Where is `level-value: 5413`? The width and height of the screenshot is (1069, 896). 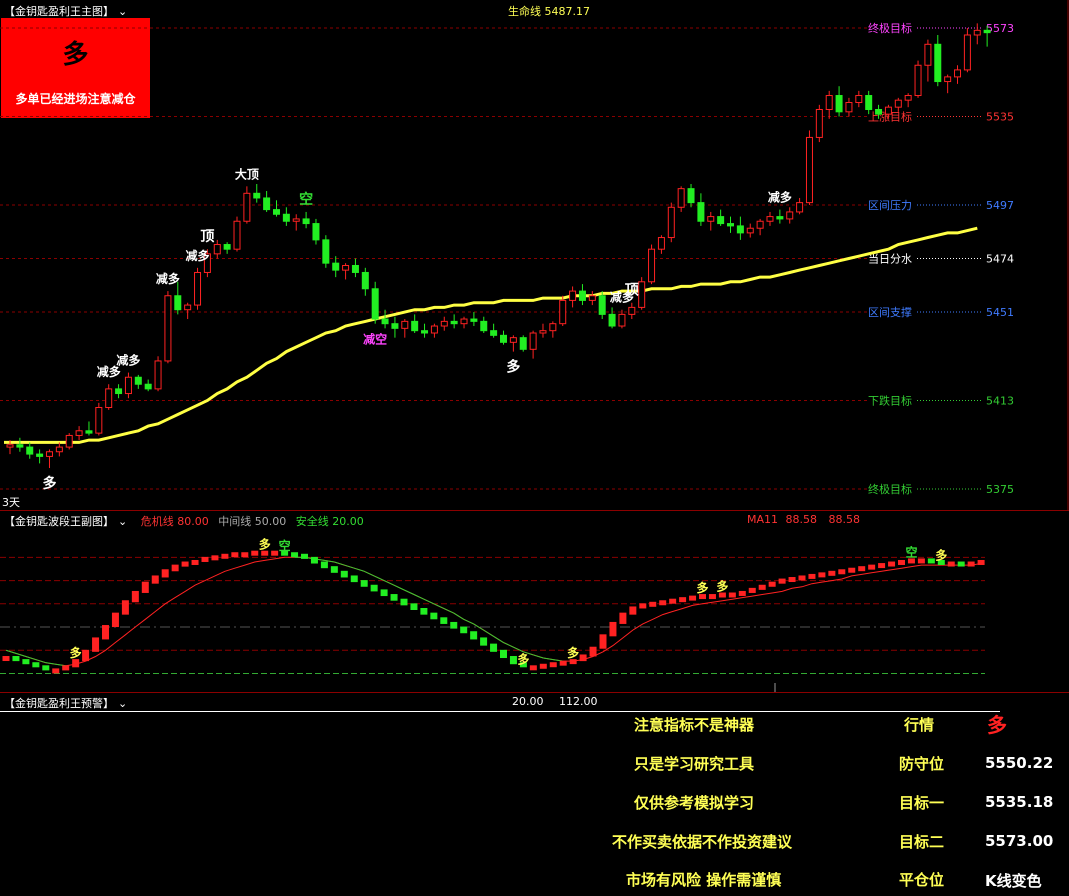
level-value: 5413 is located at coordinates (1000, 401).